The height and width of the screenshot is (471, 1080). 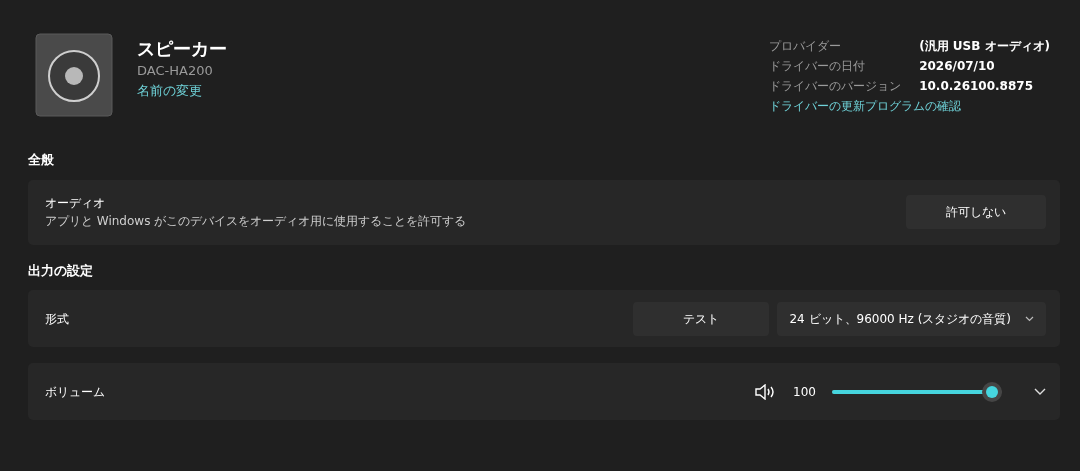 I want to click on setting-description: アプリと Windows がこのデバイスをオーディオ用に使用することを許可する, so click(x=256, y=221).